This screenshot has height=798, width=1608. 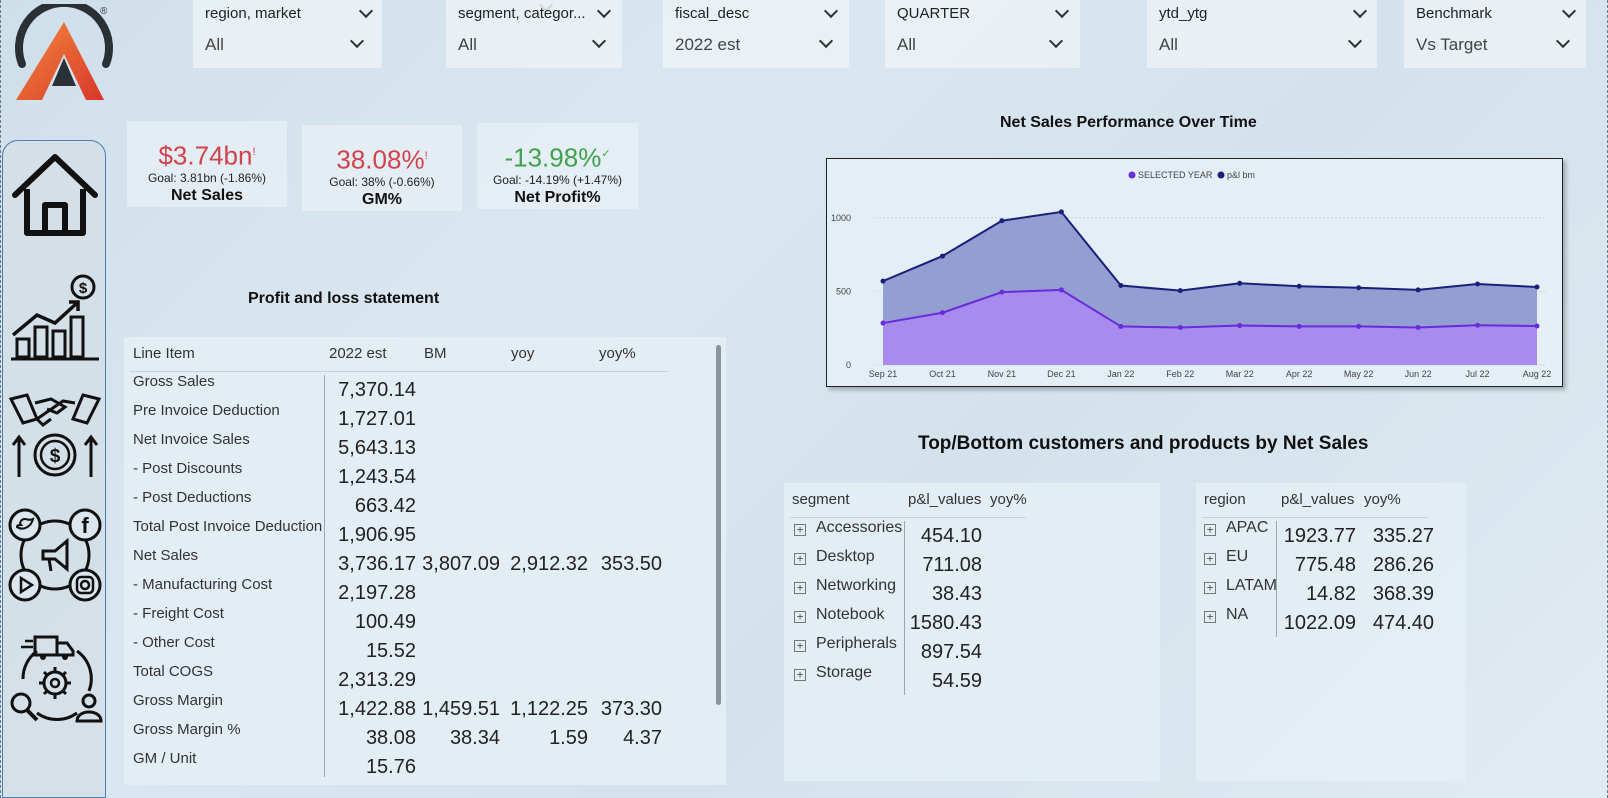 What do you see at coordinates (164, 353) in the screenshot?
I see `column-header: Line Item` at bounding box center [164, 353].